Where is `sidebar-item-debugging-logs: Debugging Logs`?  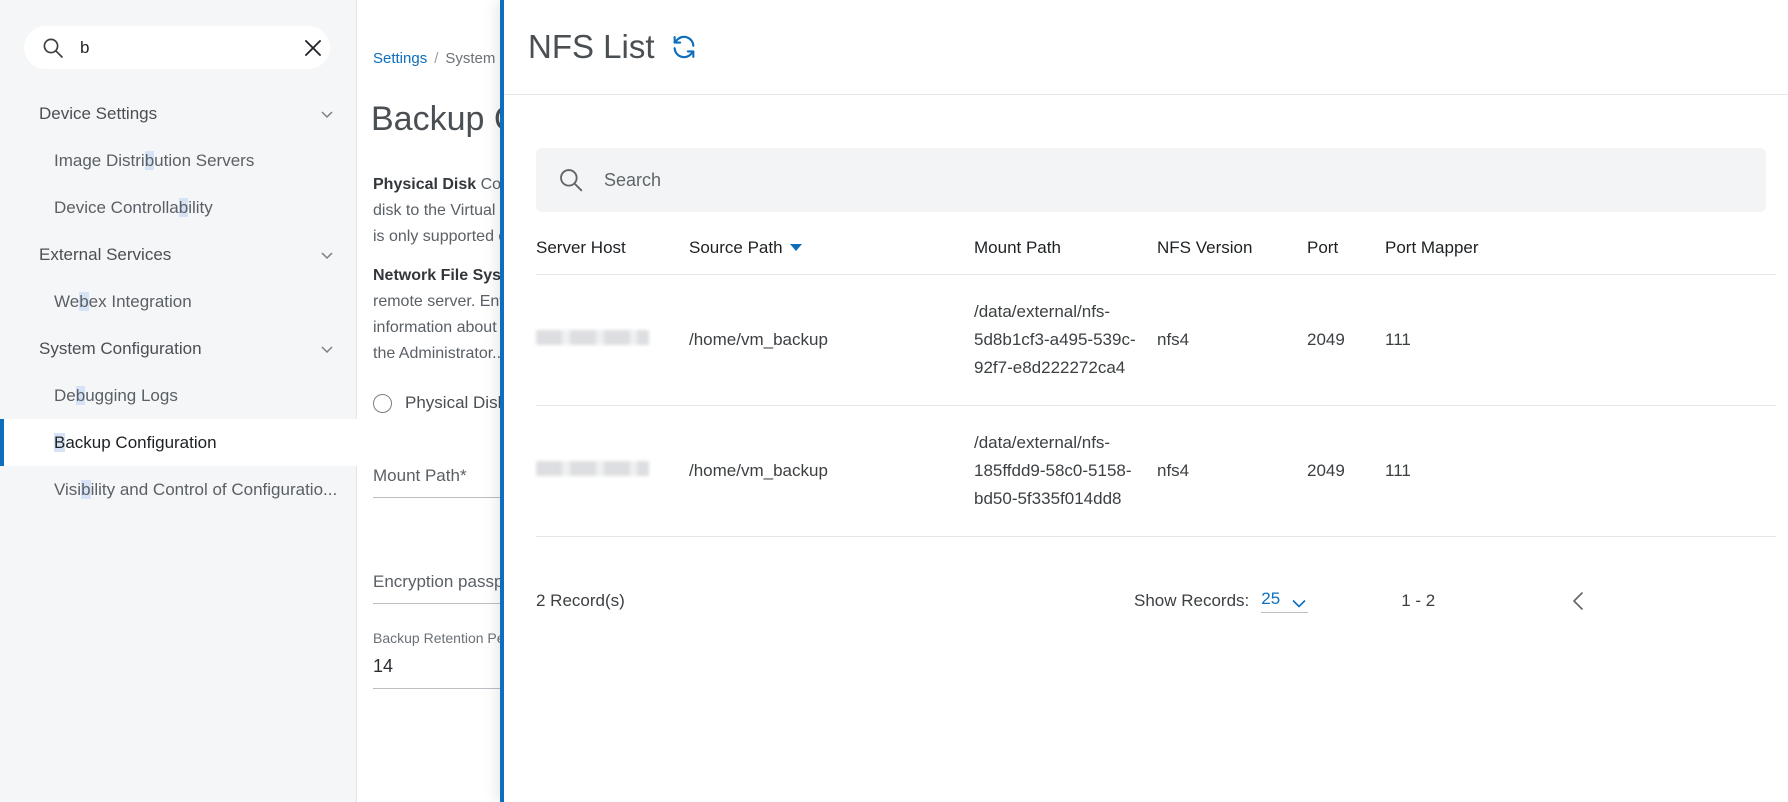 sidebar-item-debugging-logs: Debugging Logs is located at coordinates (178, 395).